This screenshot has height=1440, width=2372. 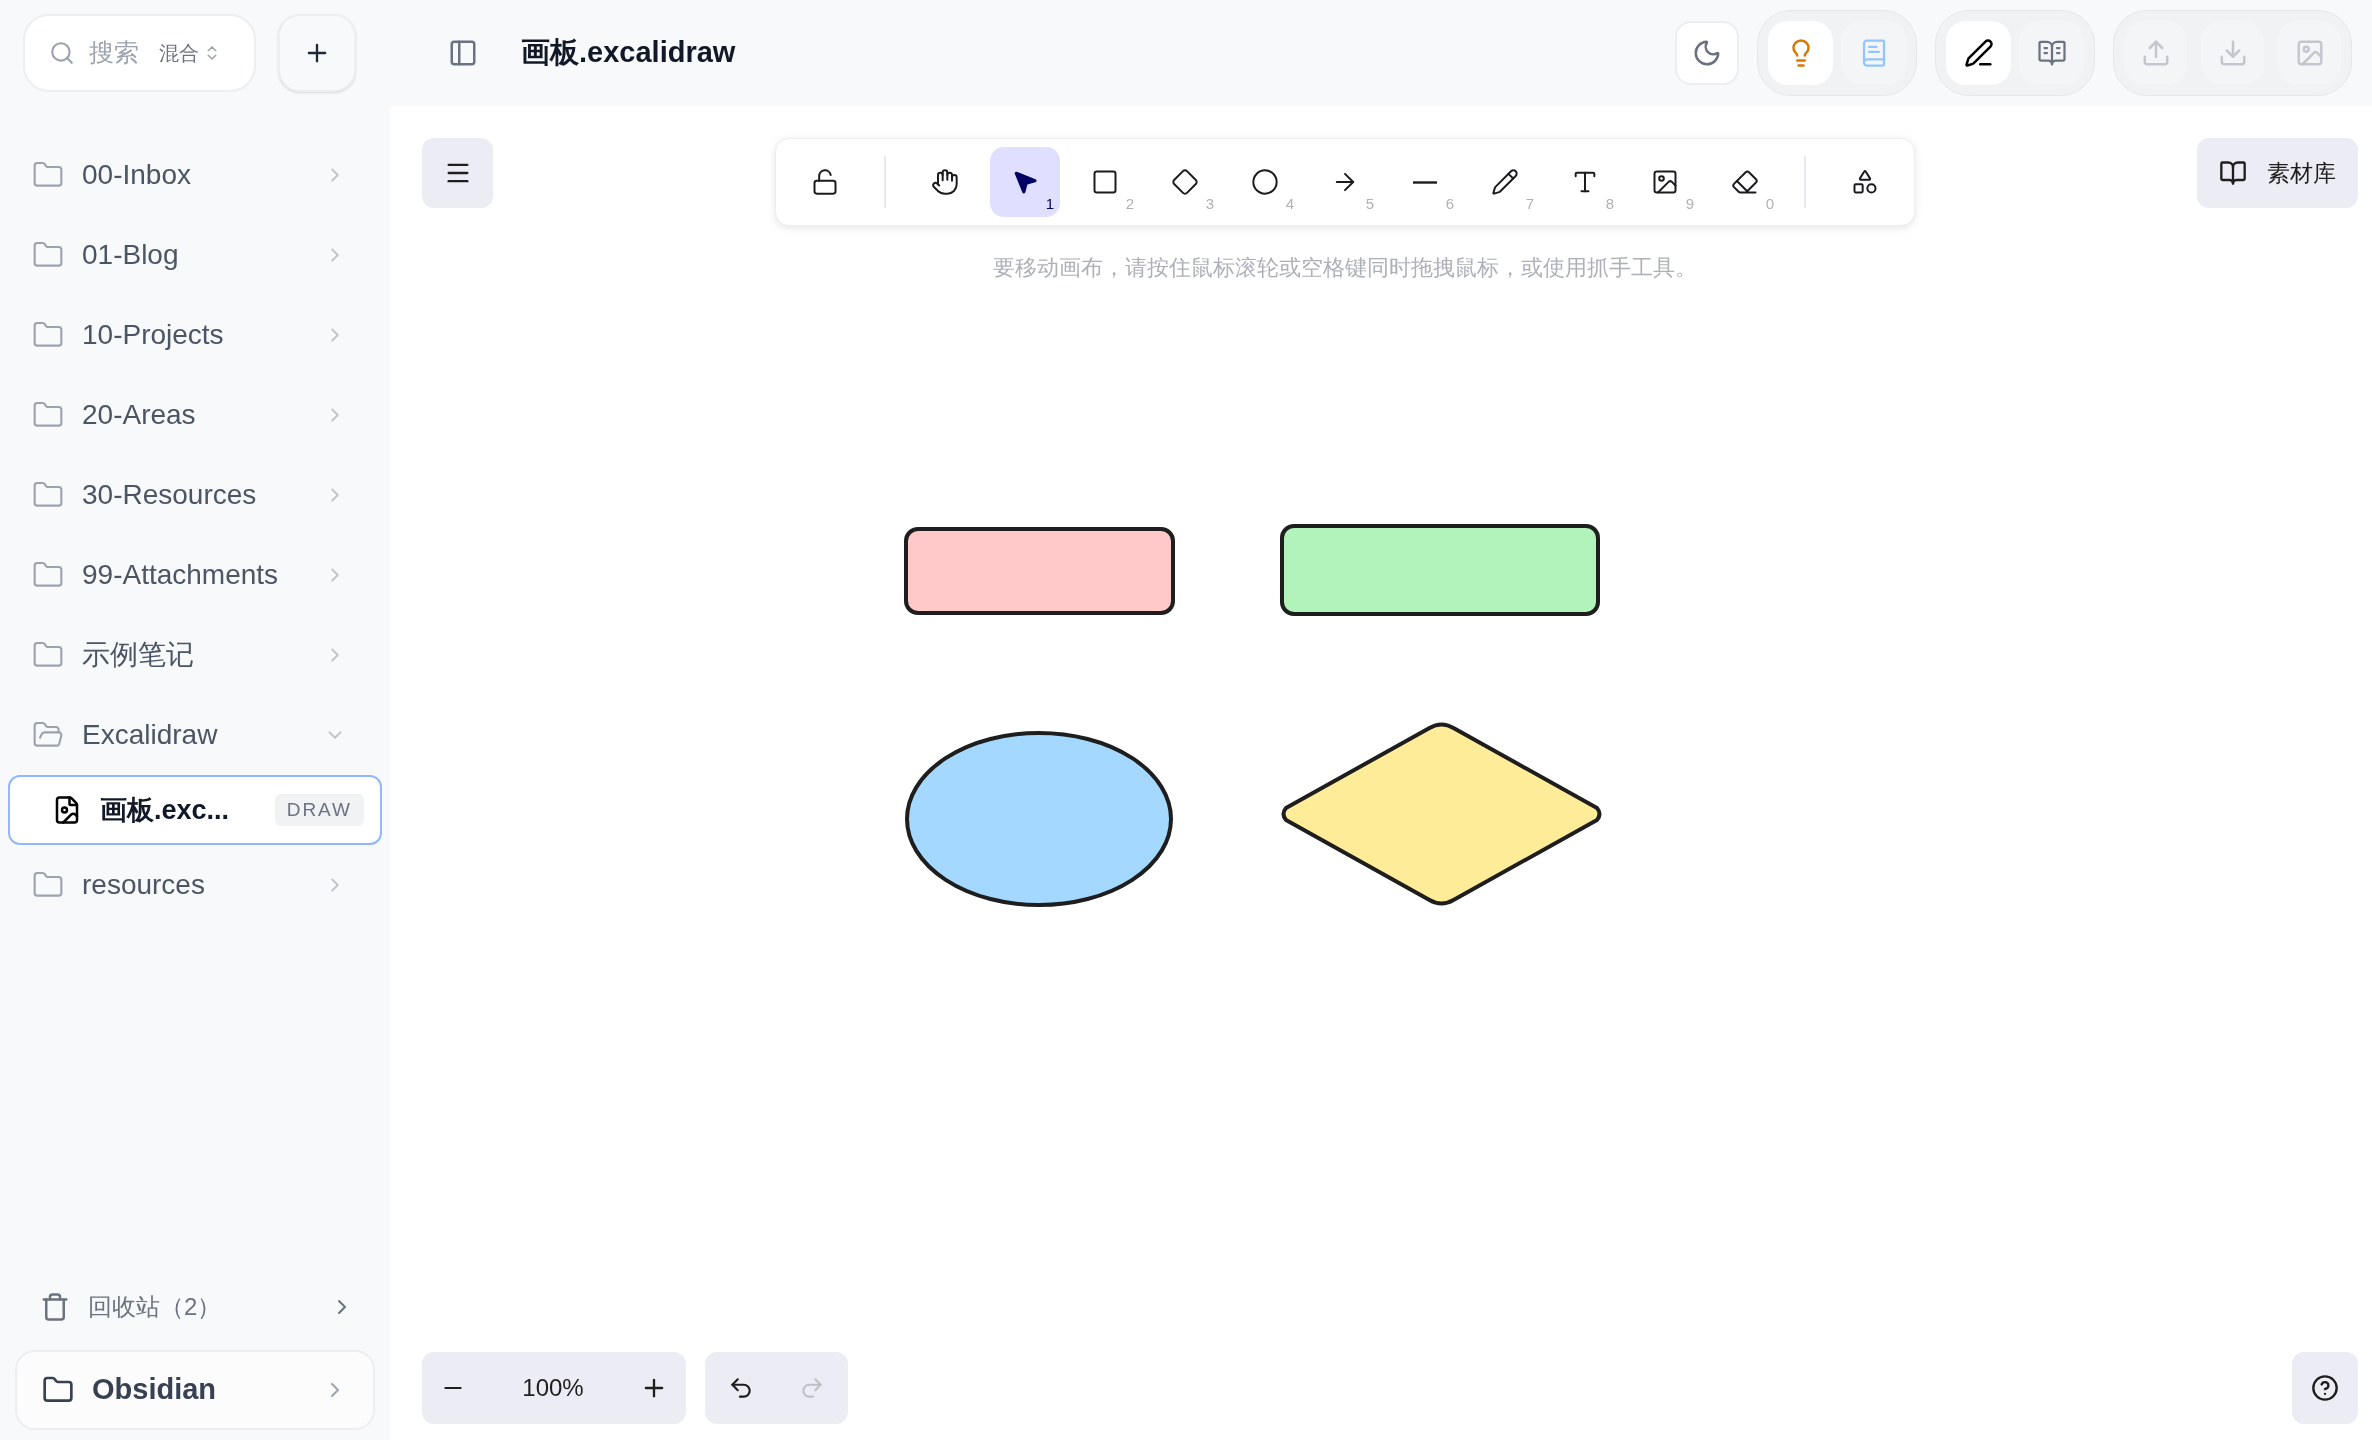 I want to click on shortcut-number: 7, so click(x=1529, y=203).